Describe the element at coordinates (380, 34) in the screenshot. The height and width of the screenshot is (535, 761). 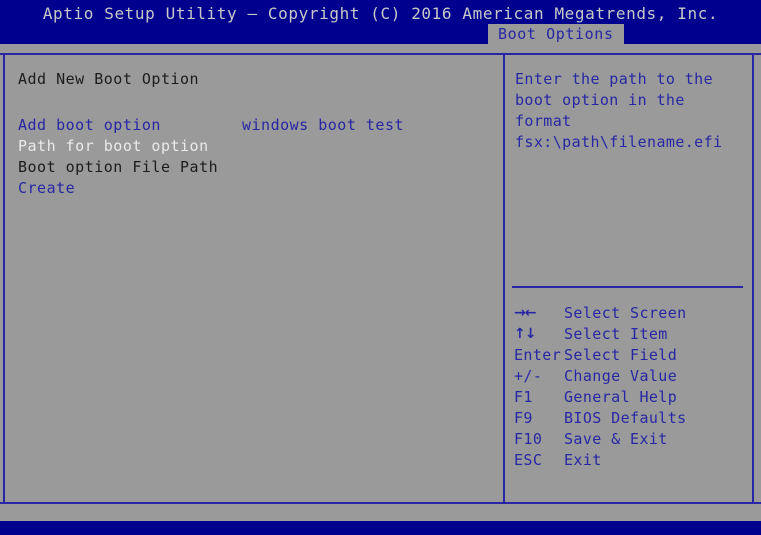
I see `tab-strip: Boot Options` at that location.